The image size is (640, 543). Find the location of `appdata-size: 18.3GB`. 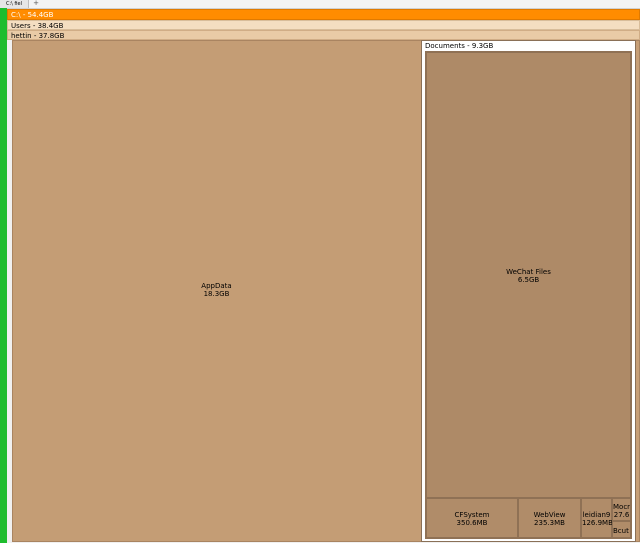

appdata-size: 18.3GB is located at coordinates (216, 294).